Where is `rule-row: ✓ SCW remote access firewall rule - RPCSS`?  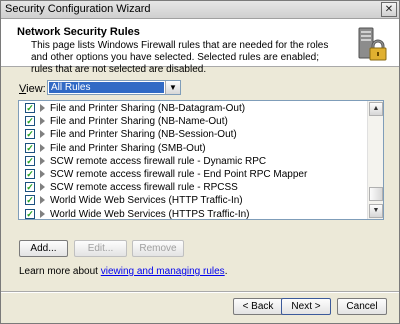 rule-row: ✓ SCW remote access firewall rule - RPCSS is located at coordinates (193, 187).